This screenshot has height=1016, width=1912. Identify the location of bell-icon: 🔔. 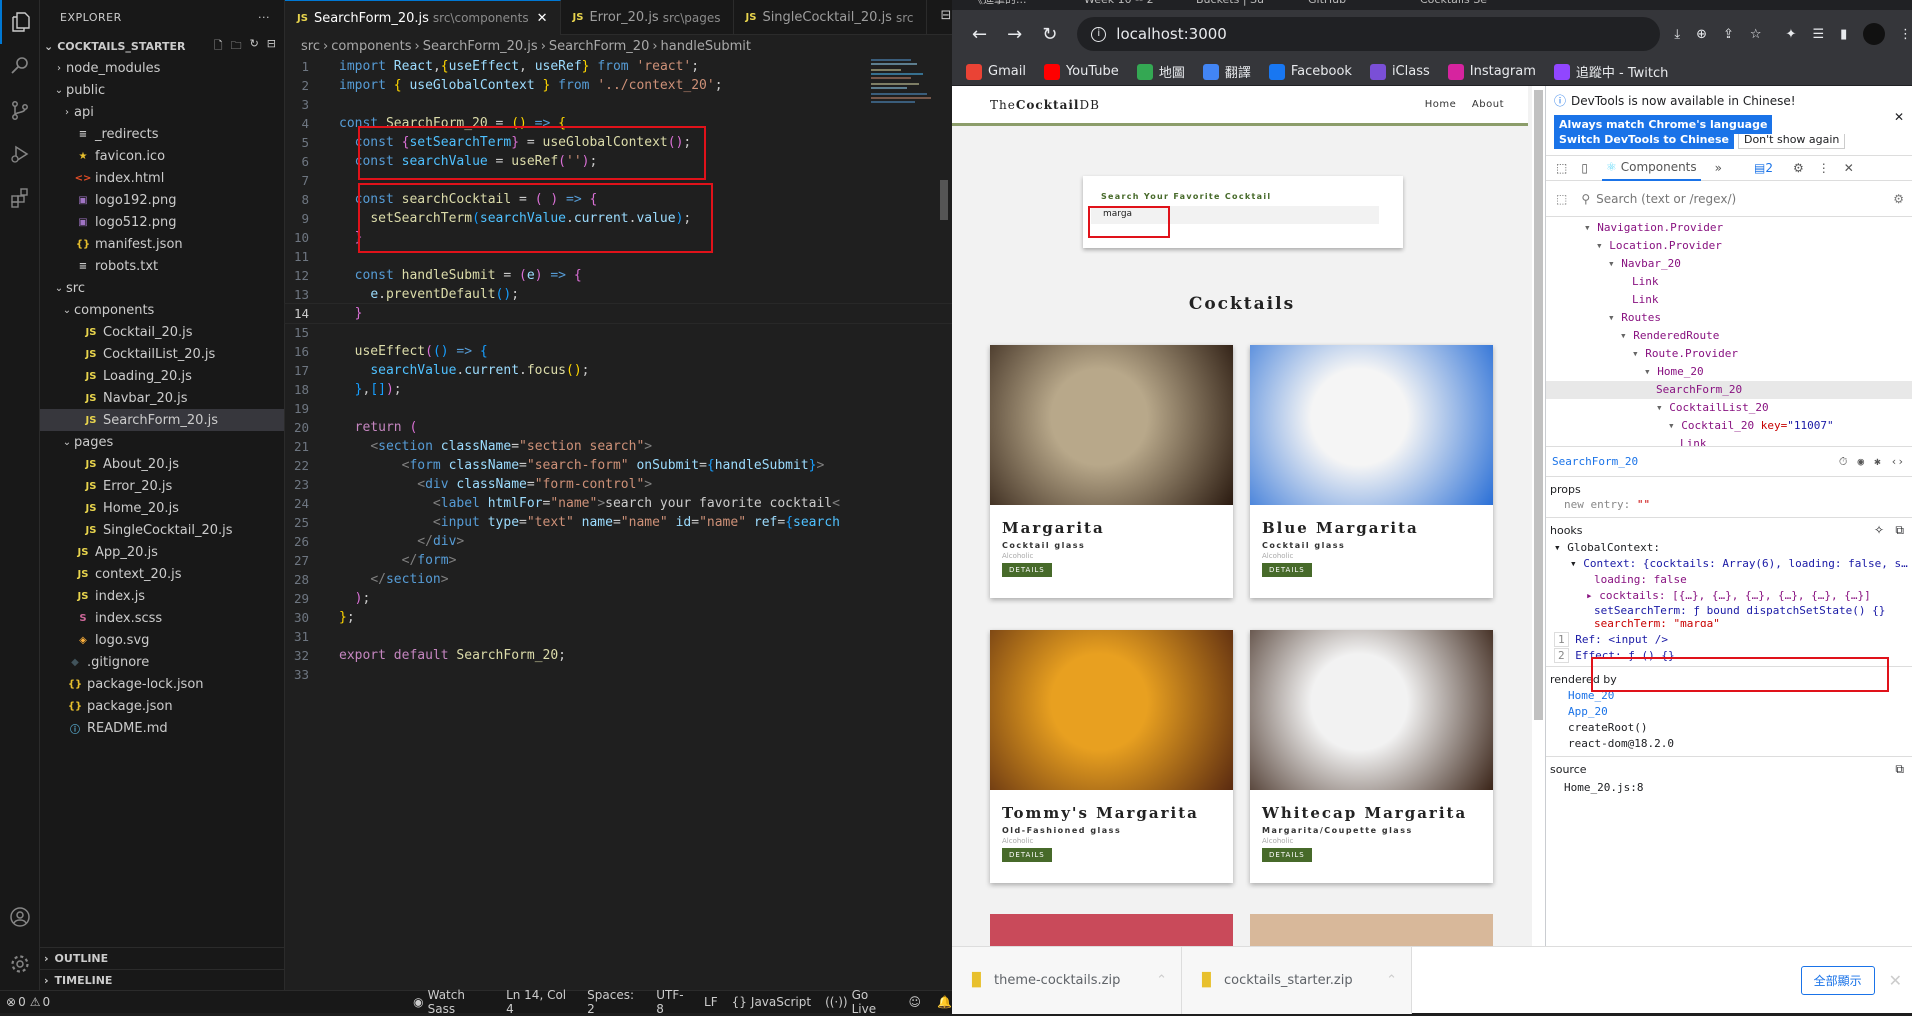
(944, 1002).